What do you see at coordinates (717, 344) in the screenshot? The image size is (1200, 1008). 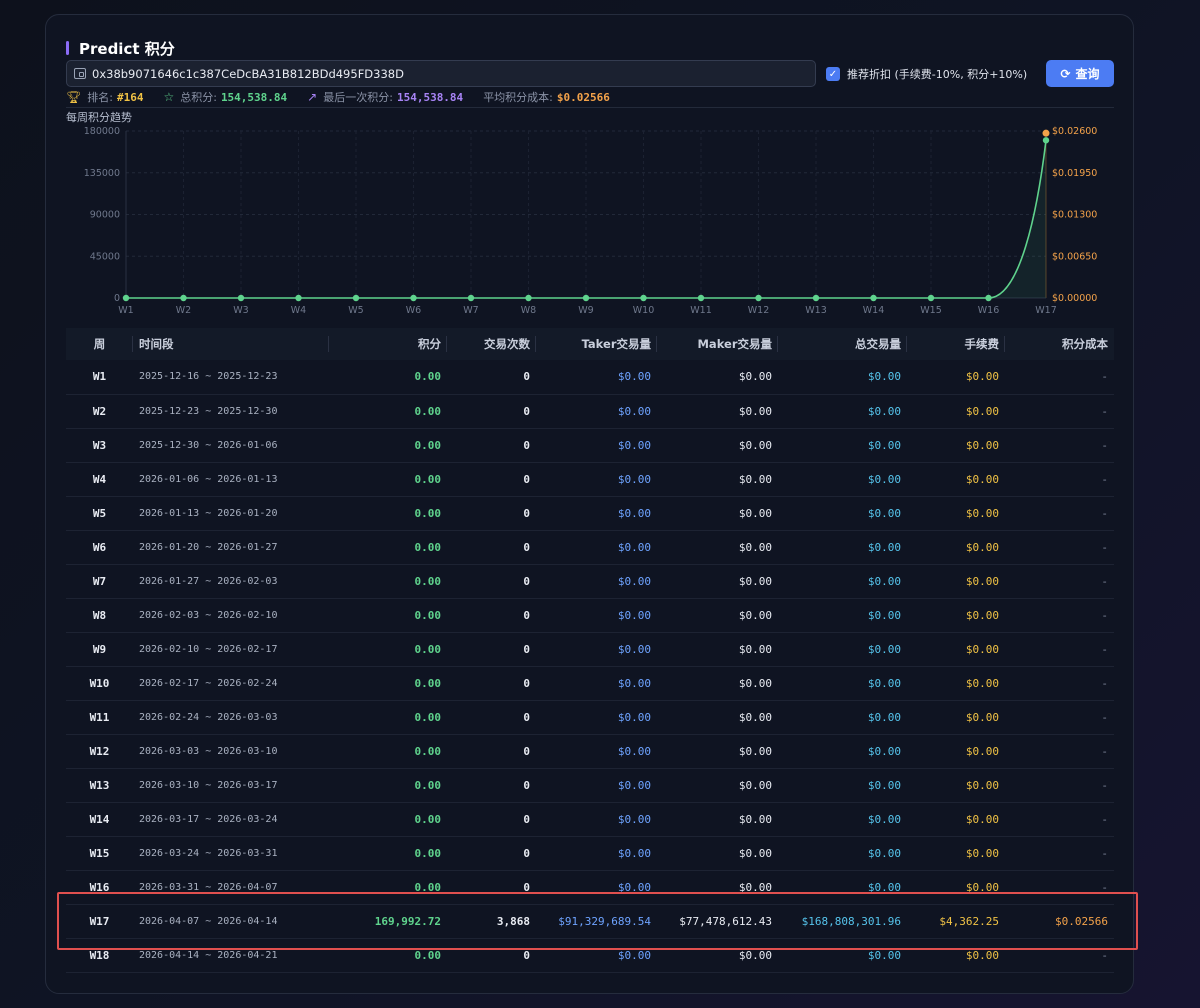 I see `header-maker: Maker交易量` at bounding box center [717, 344].